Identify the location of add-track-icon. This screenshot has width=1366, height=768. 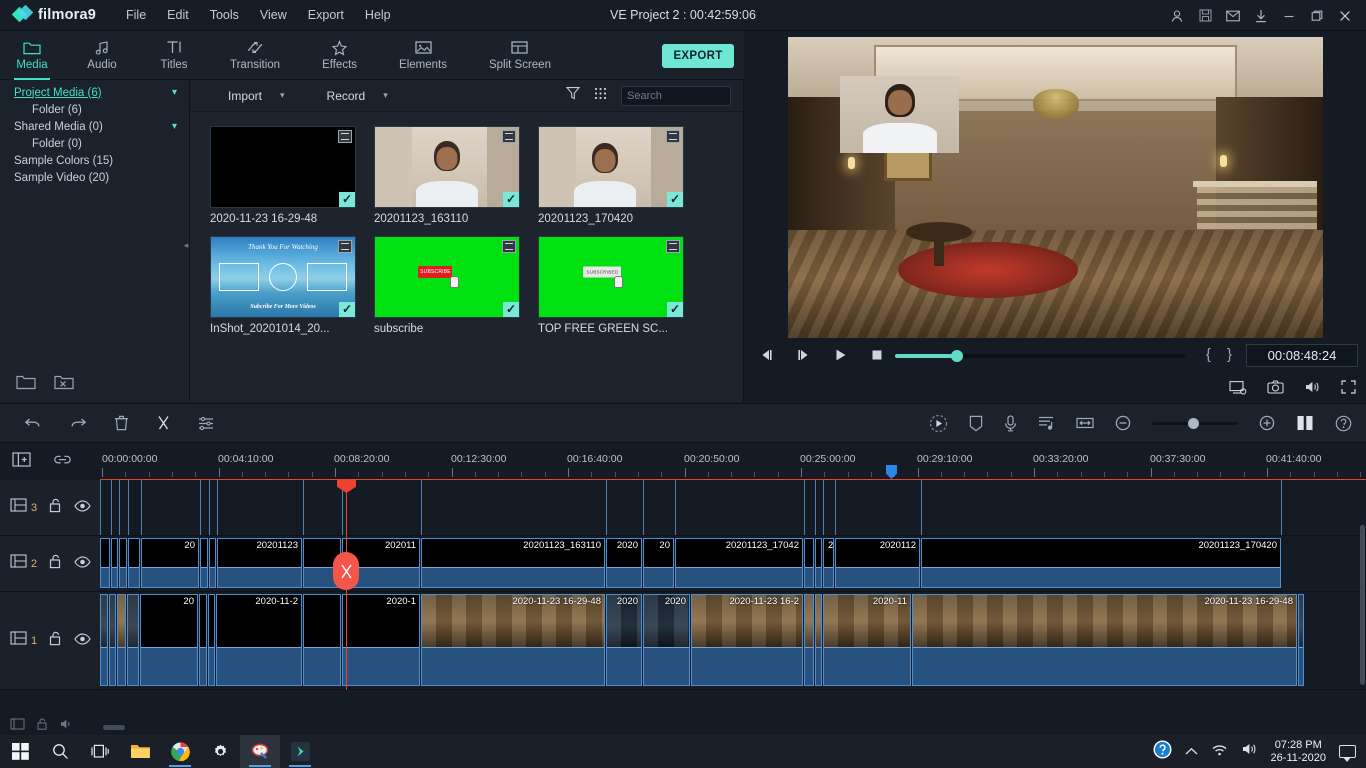
(21, 462).